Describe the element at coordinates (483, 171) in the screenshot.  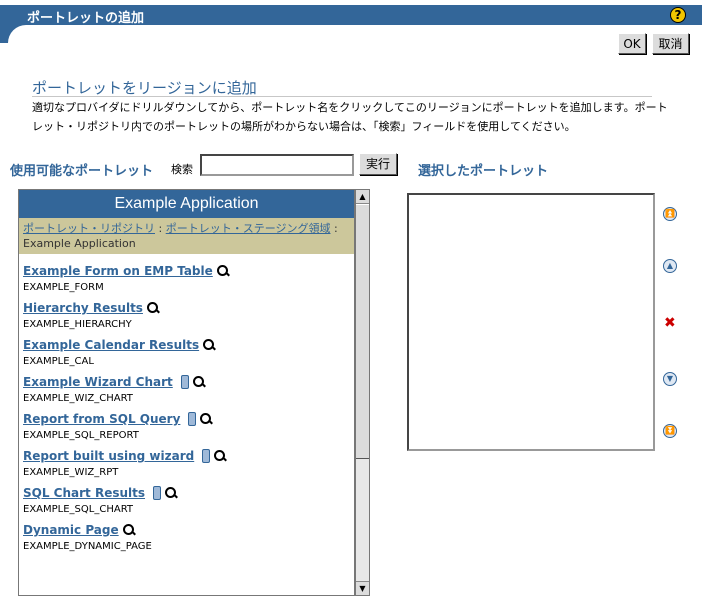
I see `selected-portlets-label: 選択したポートレット` at that location.